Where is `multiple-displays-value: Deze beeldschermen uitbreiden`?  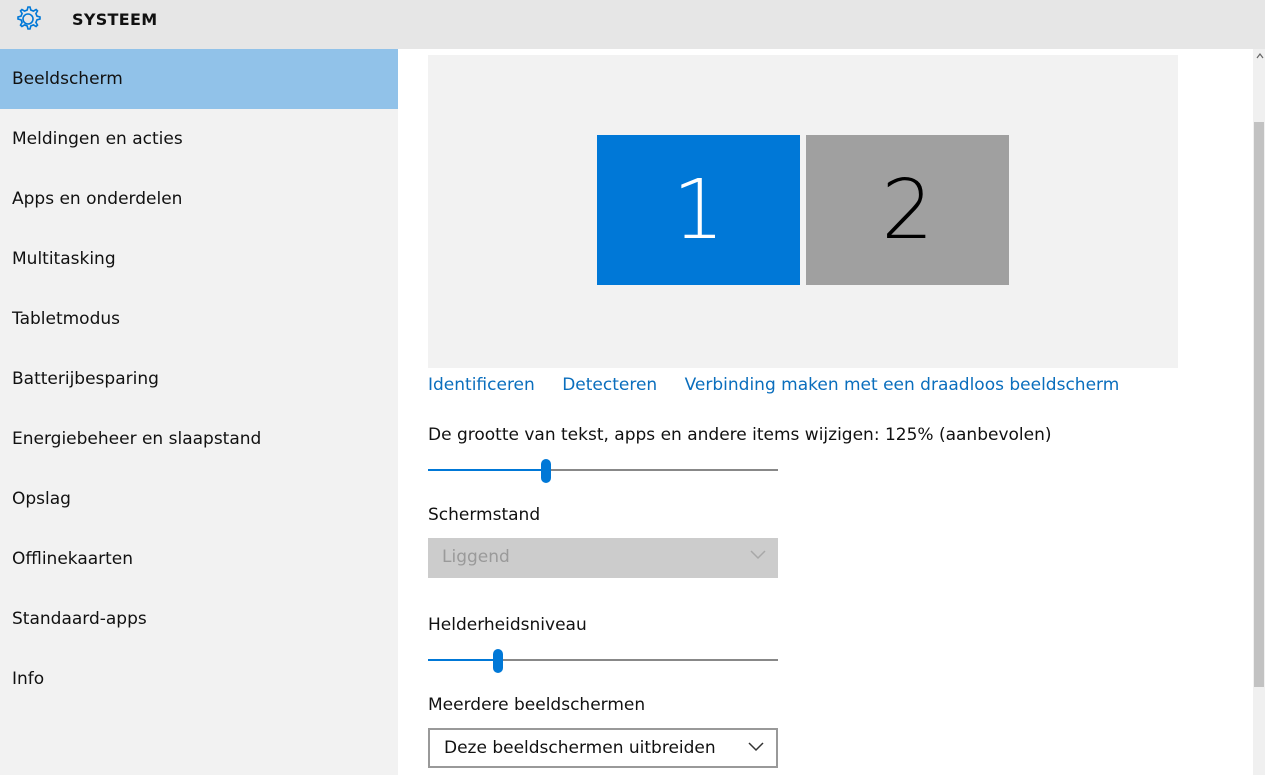 multiple-displays-value: Deze beeldschermen uitbreiden is located at coordinates (580, 748).